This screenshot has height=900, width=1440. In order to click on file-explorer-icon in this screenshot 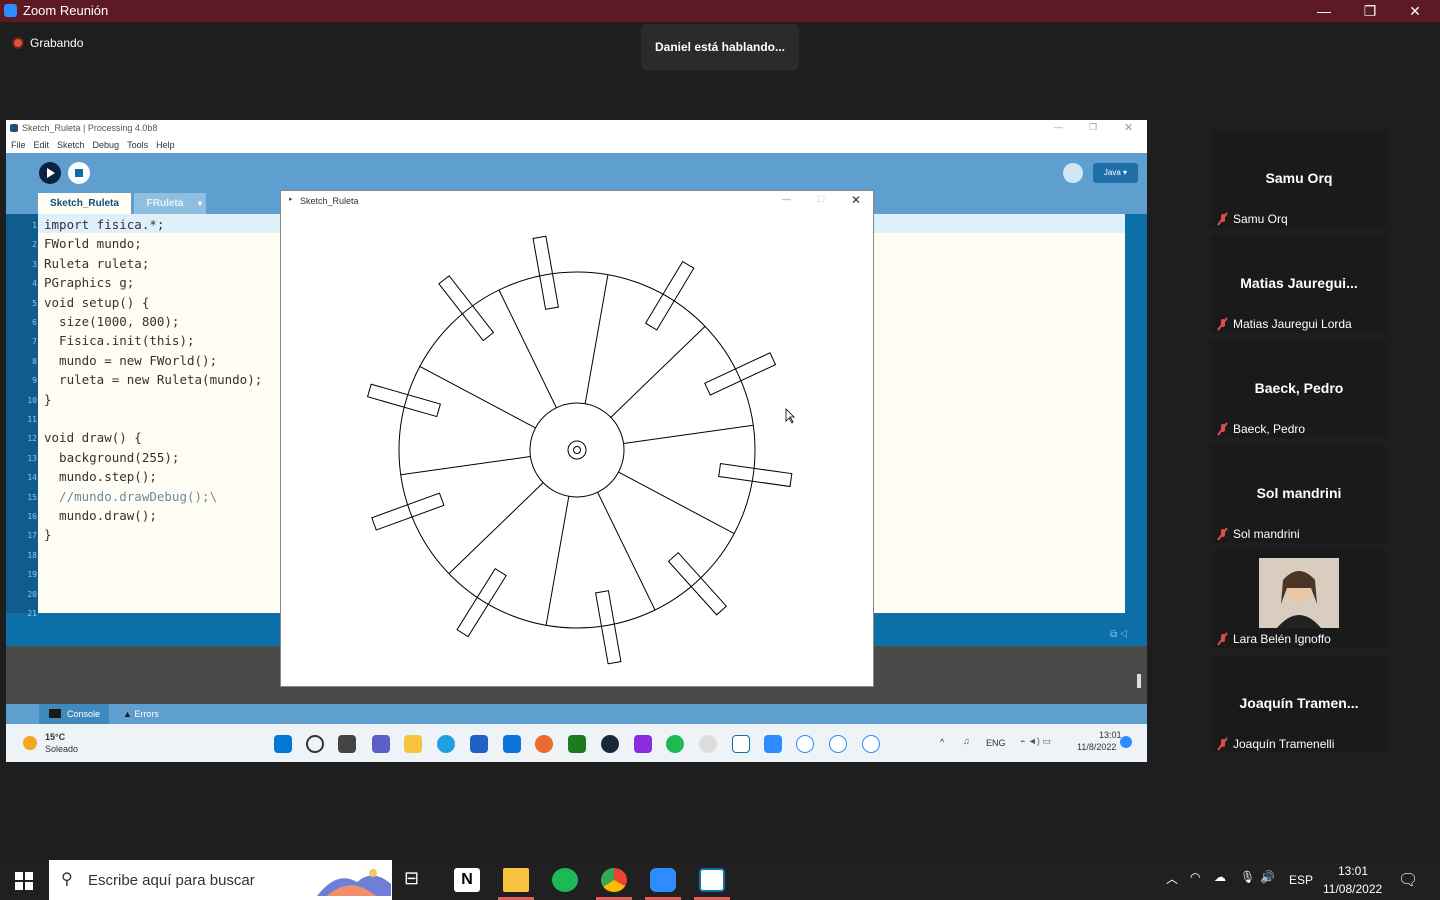, I will do `click(516, 880)`.